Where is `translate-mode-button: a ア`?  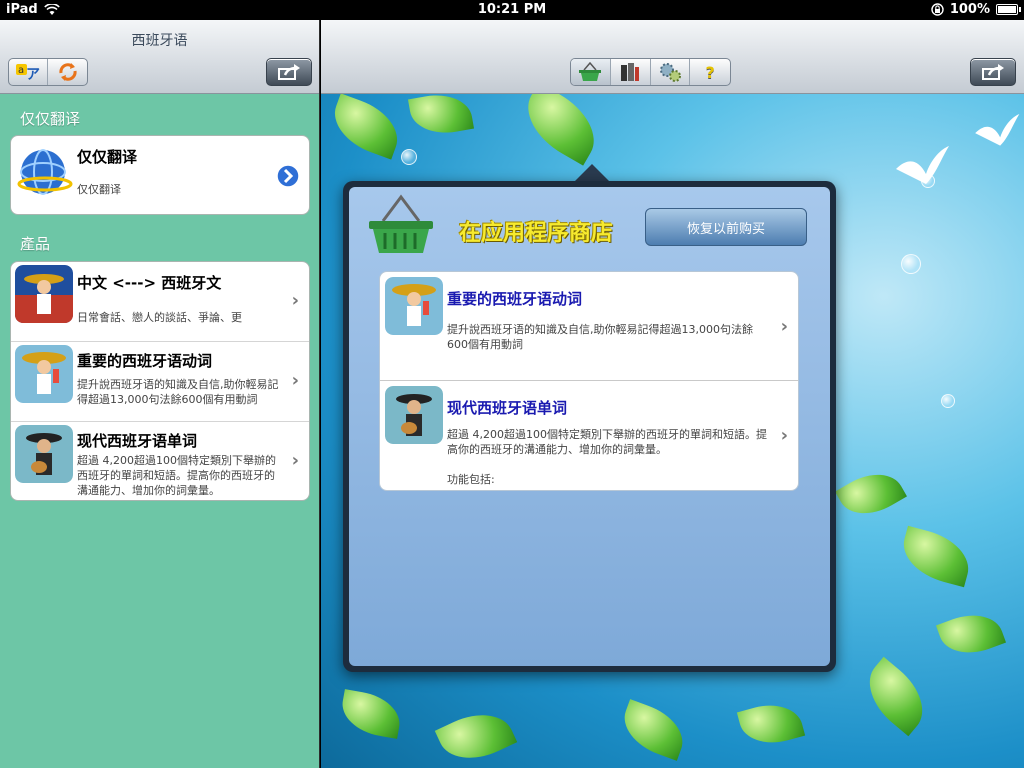 translate-mode-button: a ア is located at coordinates (28, 72).